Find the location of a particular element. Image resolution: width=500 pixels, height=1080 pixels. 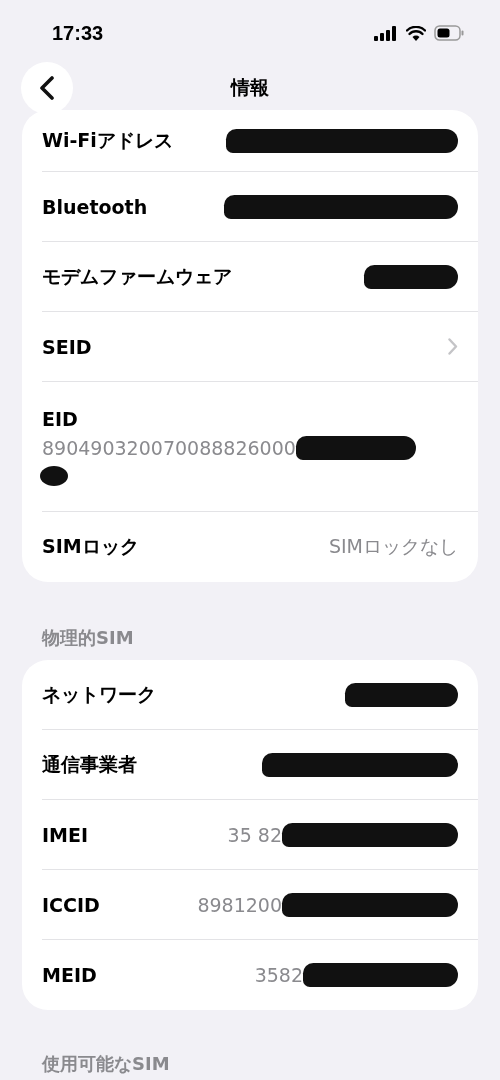

wifi-icon is located at coordinates (416, 33).